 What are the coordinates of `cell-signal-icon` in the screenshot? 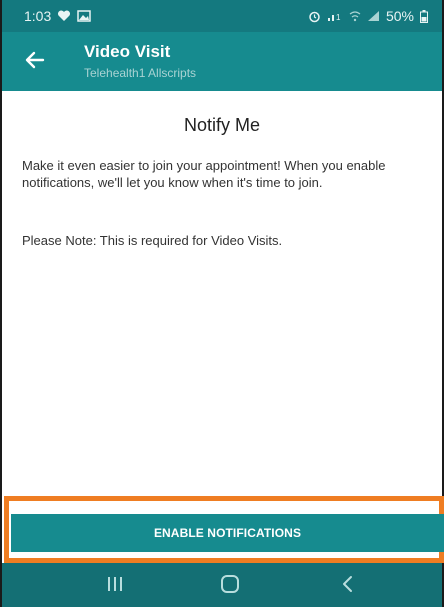 It's located at (373, 16).